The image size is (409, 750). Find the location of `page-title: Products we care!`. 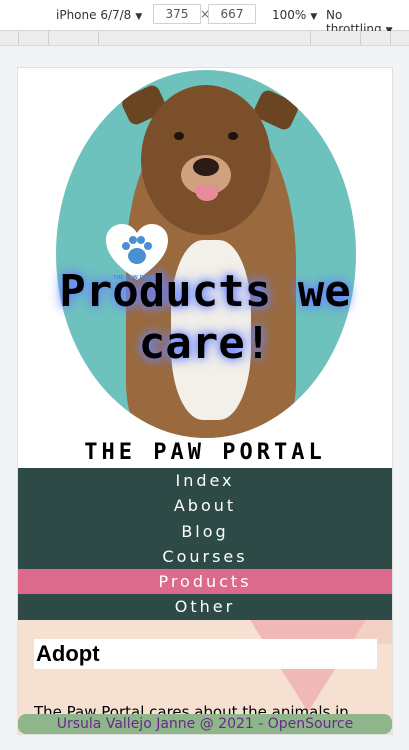

page-title: Products we care! is located at coordinates (205, 317).